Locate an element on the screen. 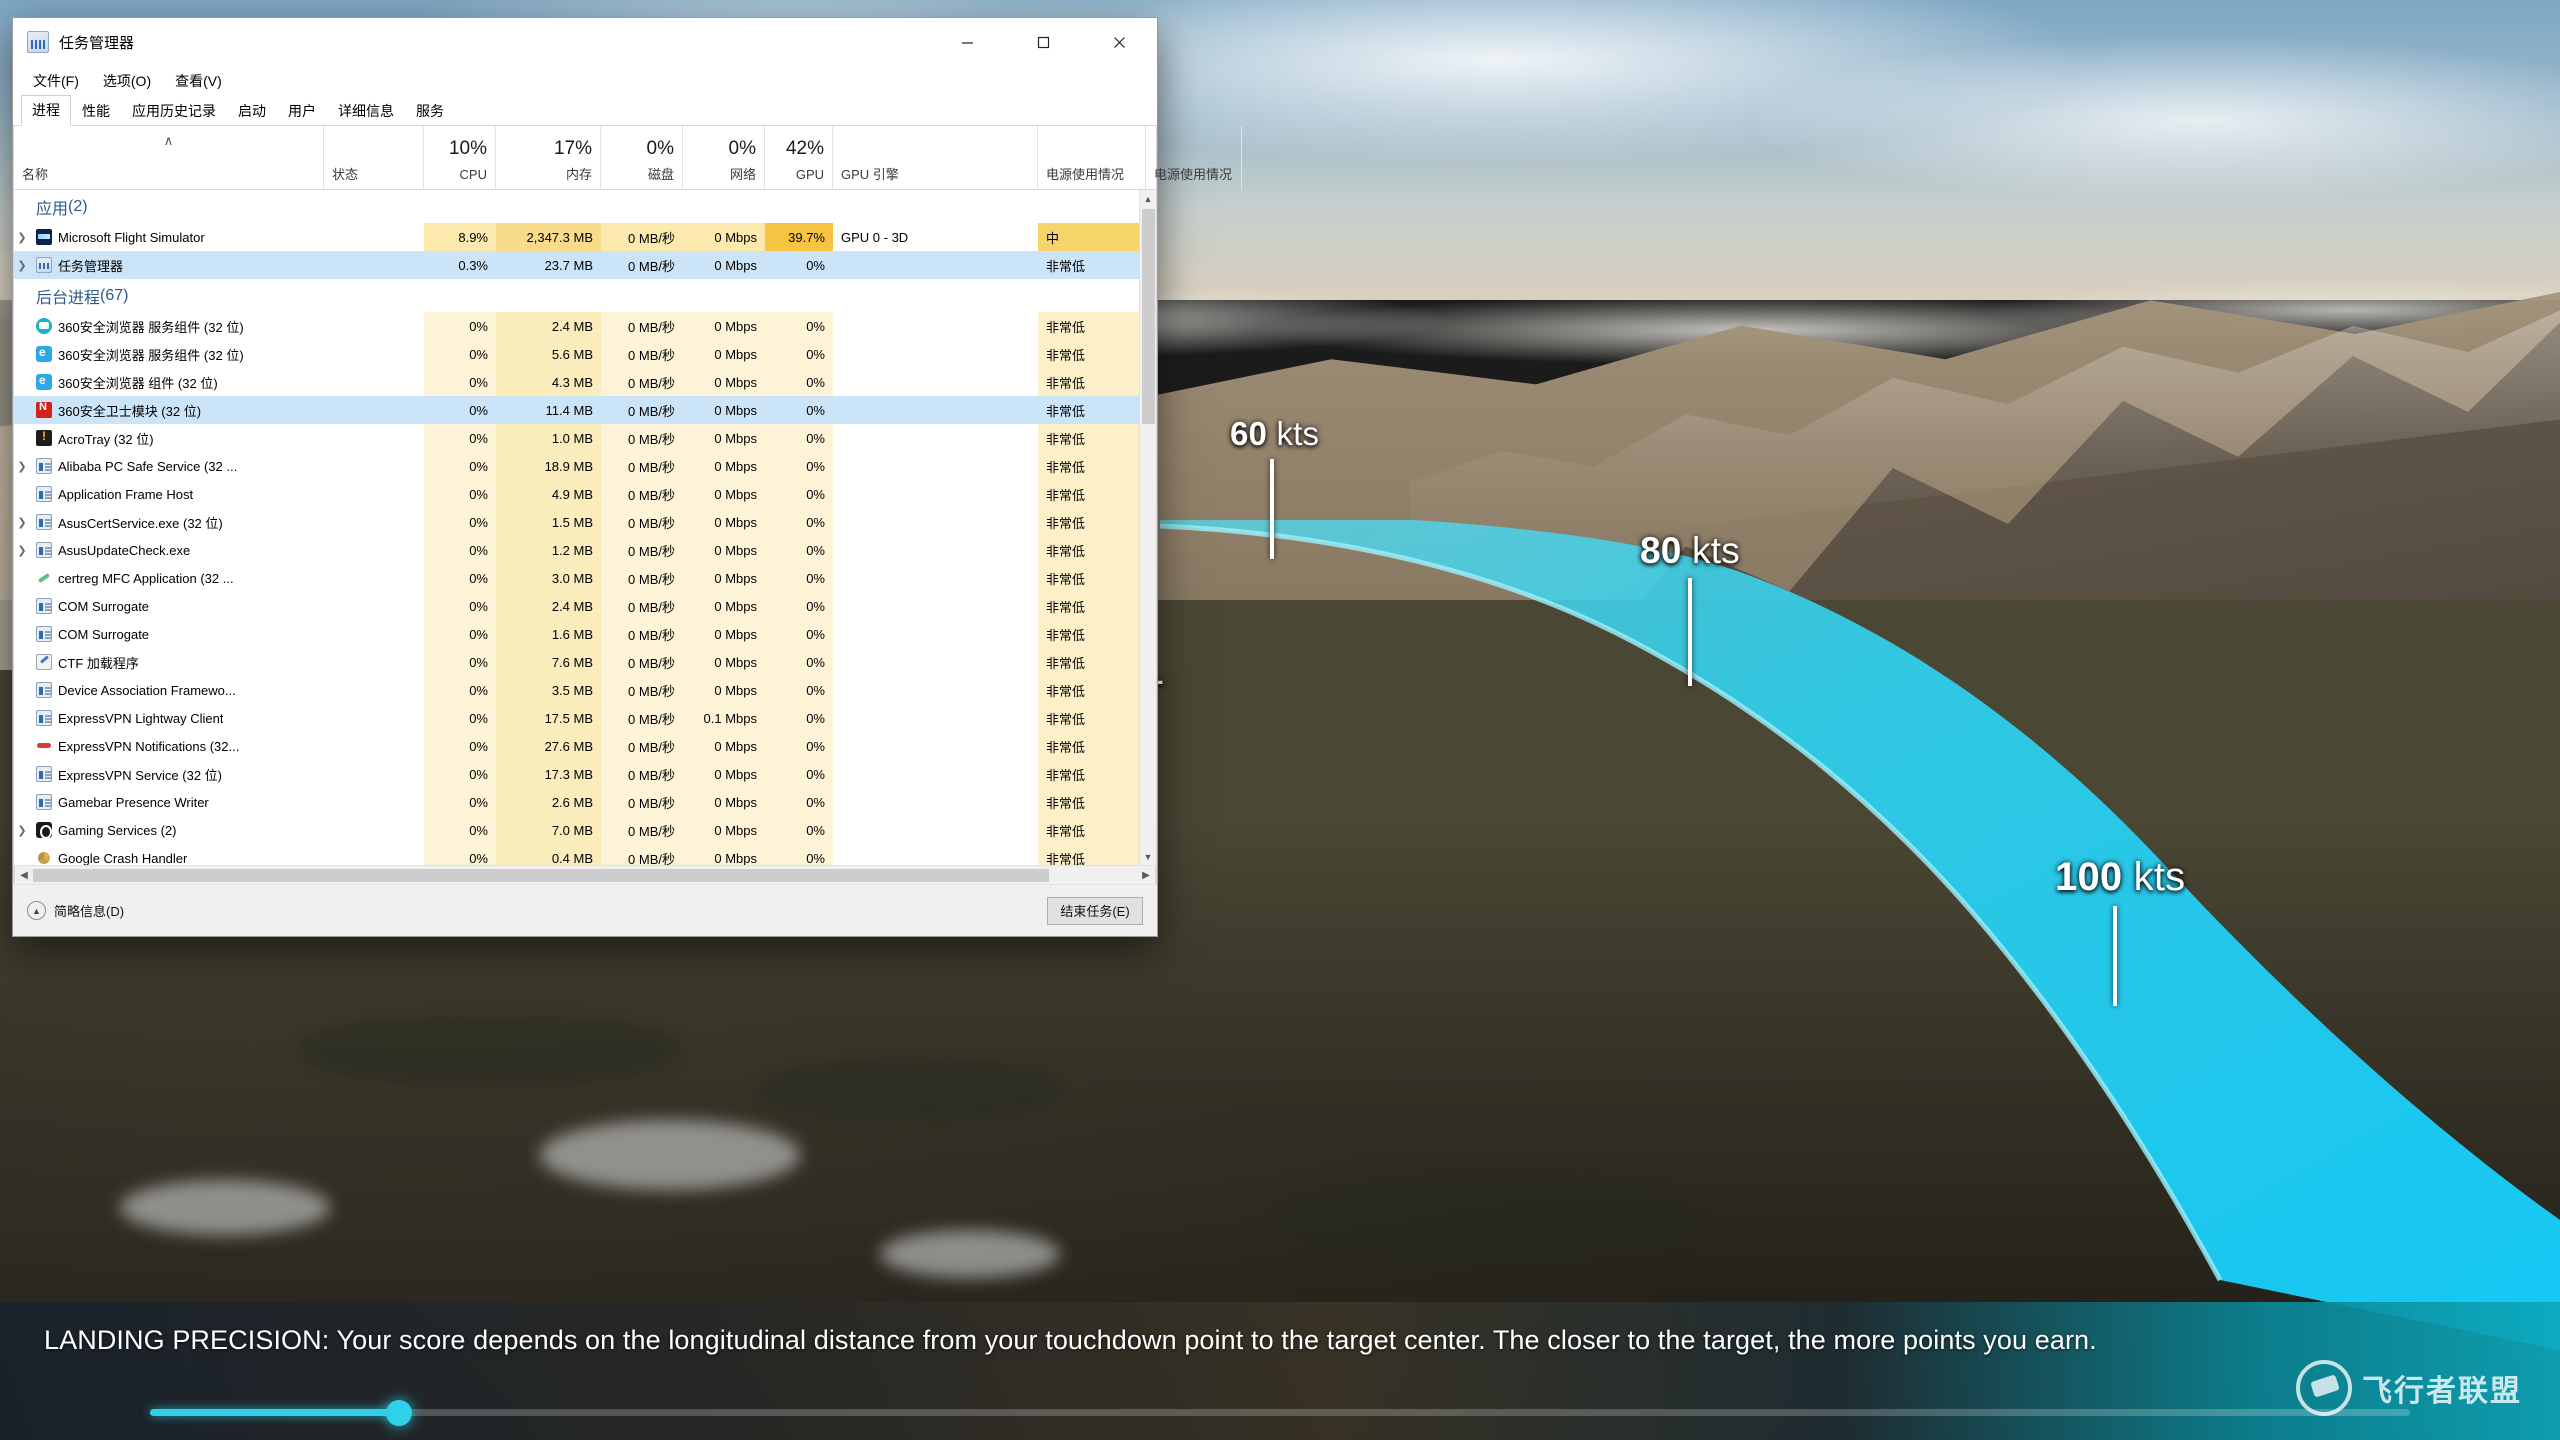  menu-bar: 文件(F) 选项(O) 查看(V) is located at coordinates (585, 81).